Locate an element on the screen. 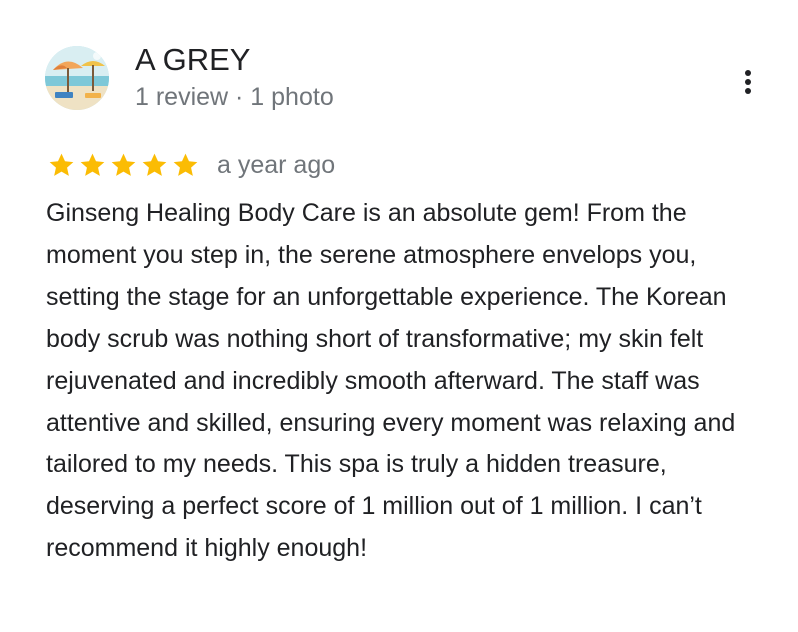 The height and width of the screenshot is (632, 798). star-rating is located at coordinates (123, 165).